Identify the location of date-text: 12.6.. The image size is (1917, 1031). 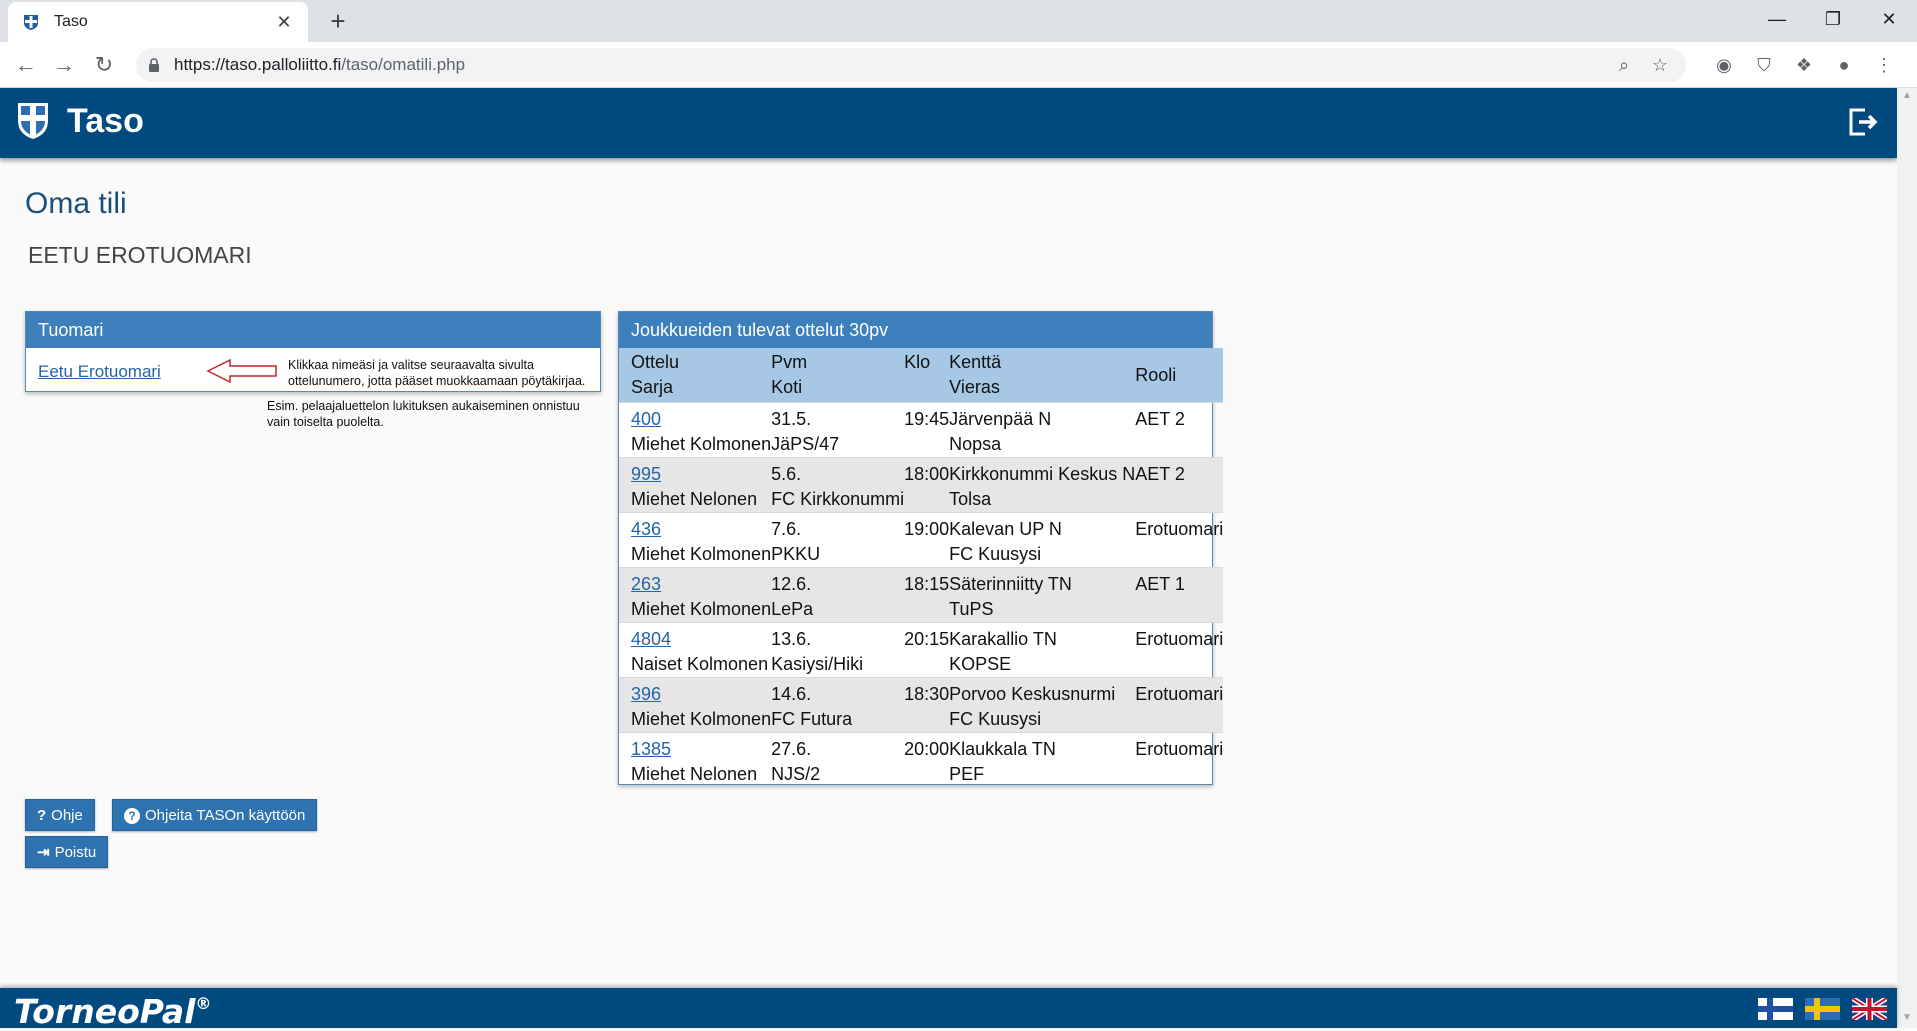
(791, 584).